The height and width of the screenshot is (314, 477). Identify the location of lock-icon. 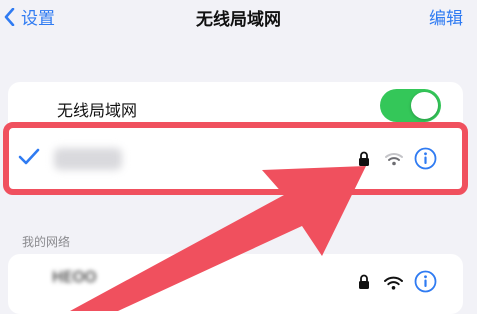
(364, 283).